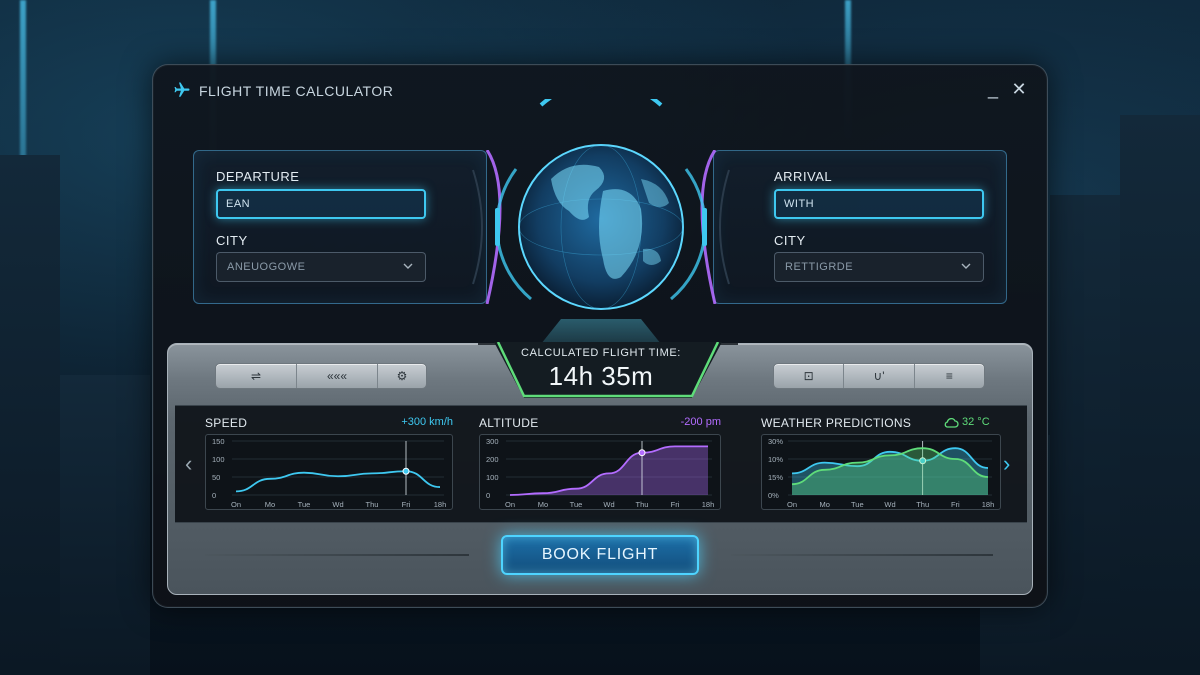 The height and width of the screenshot is (675, 1200). What do you see at coordinates (216, 477) in the screenshot?
I see `y-tick-label: 50` at bounding box center [216, 477].